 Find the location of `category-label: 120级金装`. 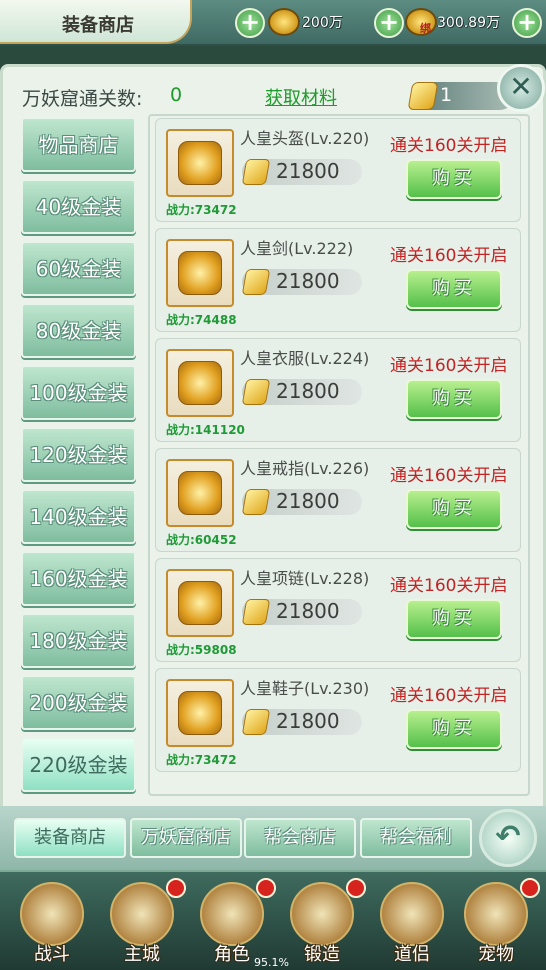

category-label: 120级金装 is located at coordinates (78, 455).